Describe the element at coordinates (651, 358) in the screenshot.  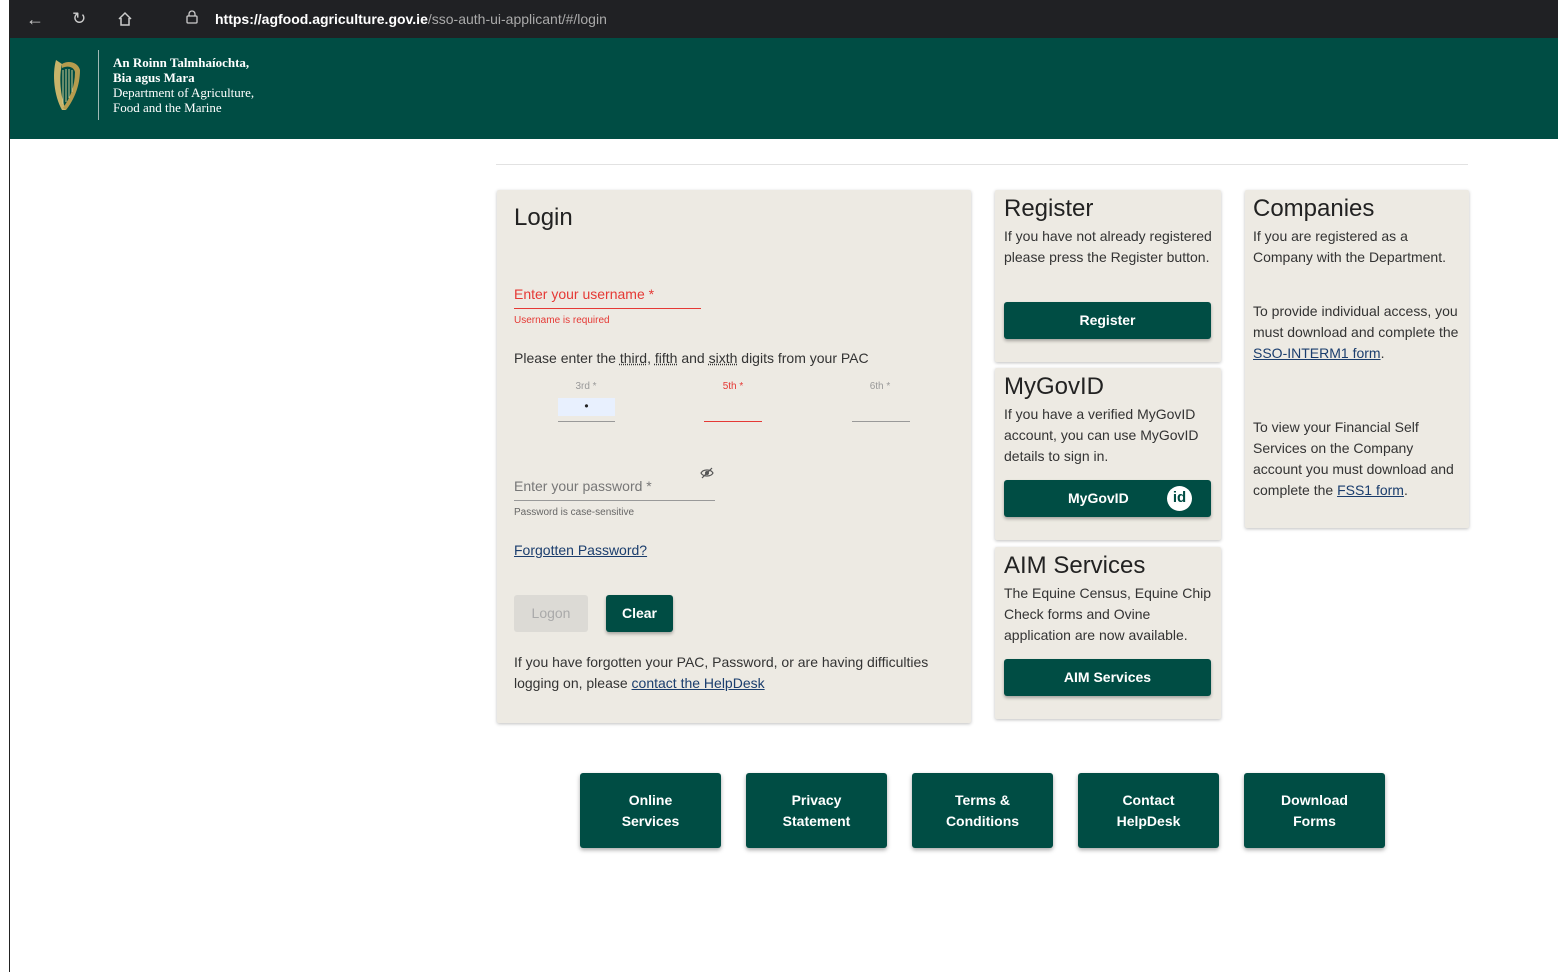
I see `pac-sep-1: ,` at that location.